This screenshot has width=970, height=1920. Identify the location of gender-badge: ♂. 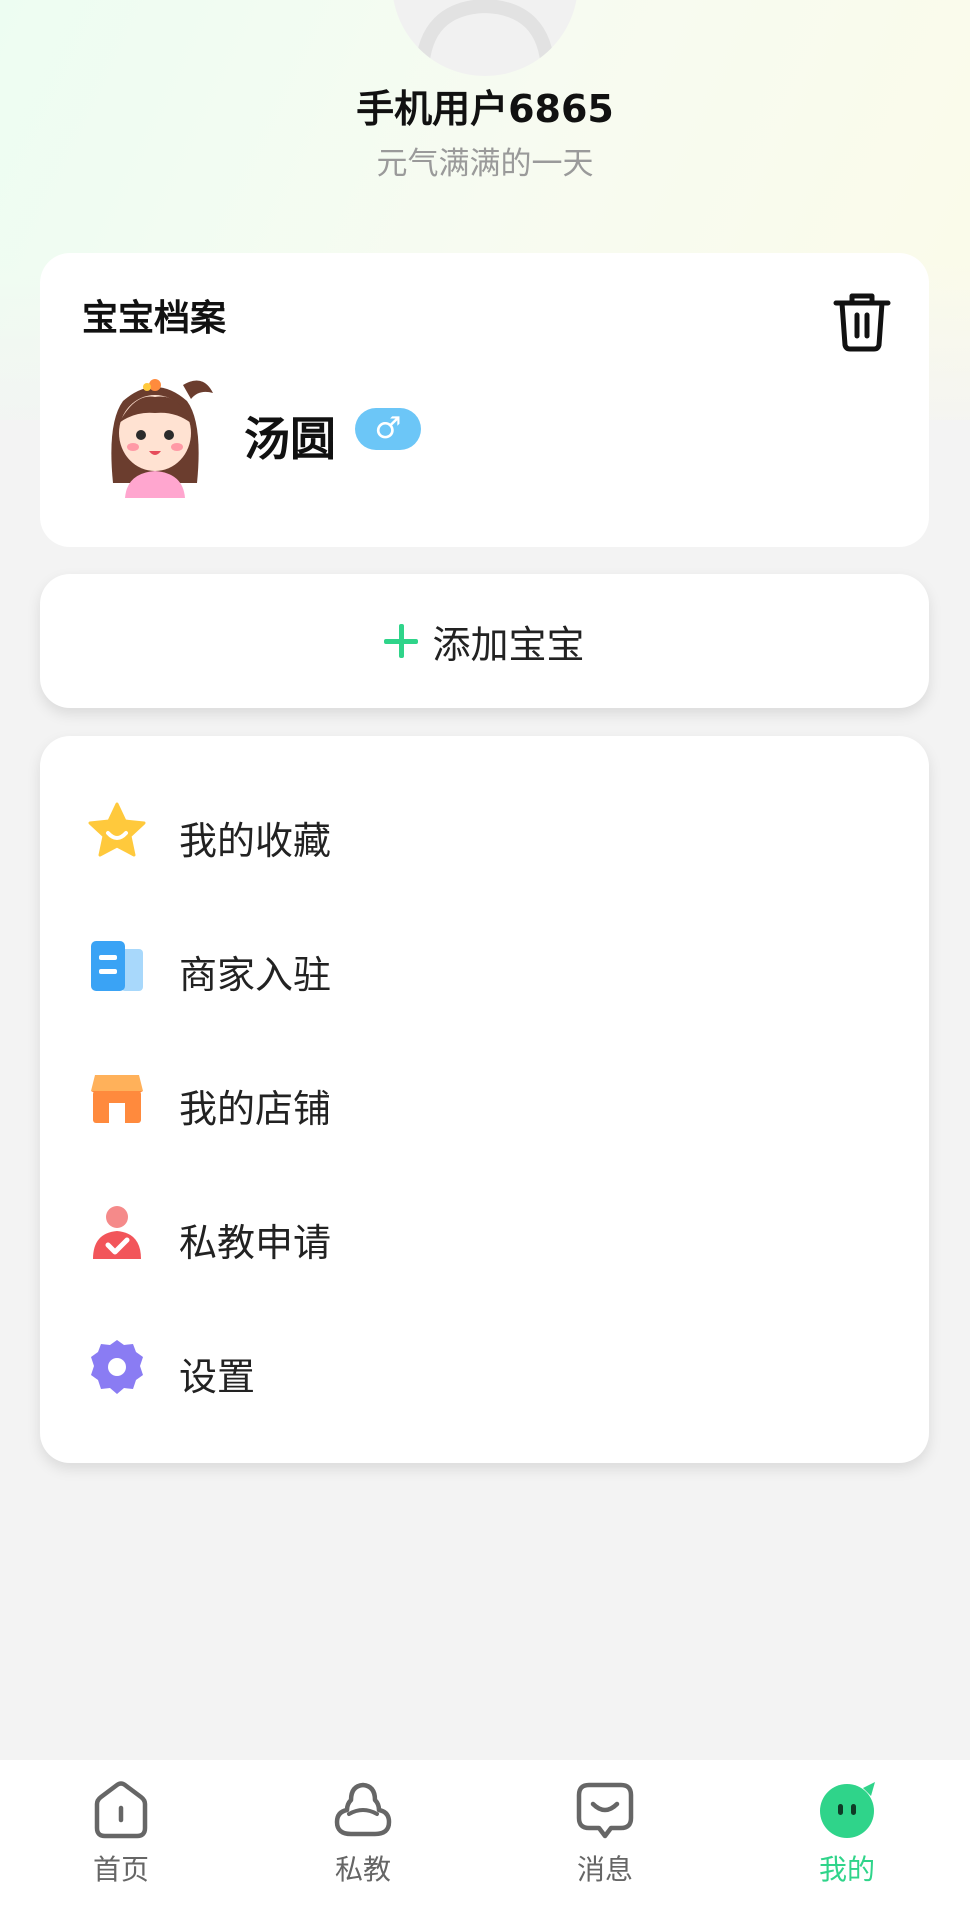
(388, 429).